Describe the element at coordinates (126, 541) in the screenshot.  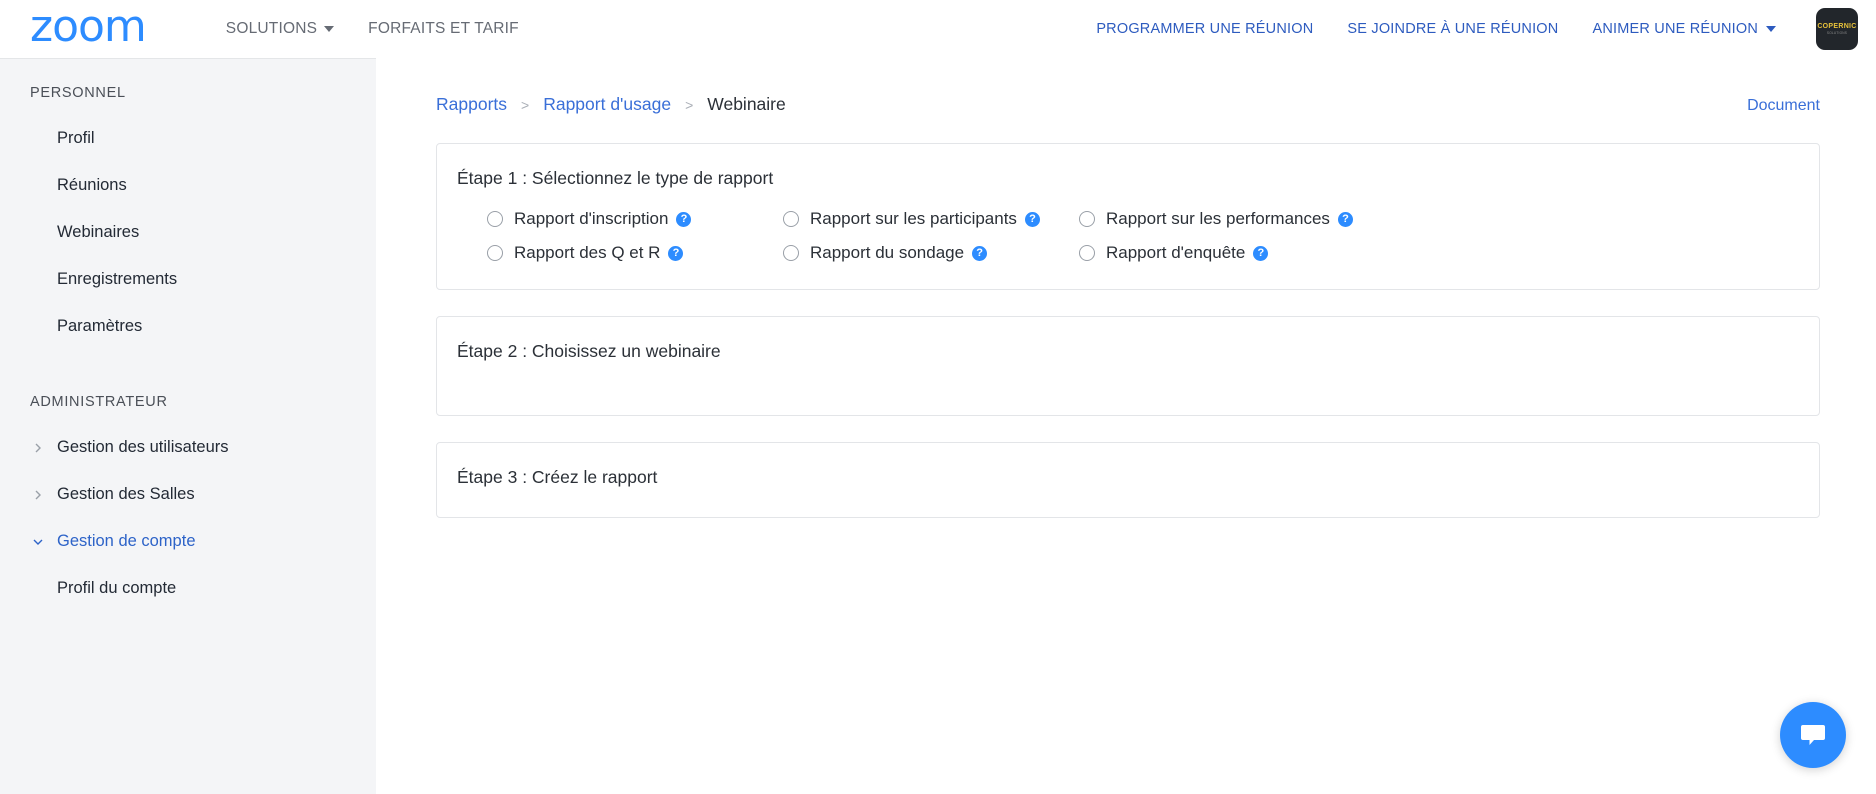
I see `sidebar-item-label: Gestion de compte` at that location.